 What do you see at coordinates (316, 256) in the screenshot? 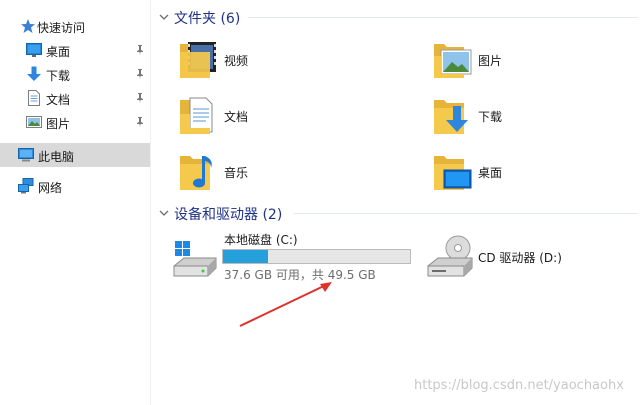
I see `disk-usage-bar` at bounding box center [316, 256].